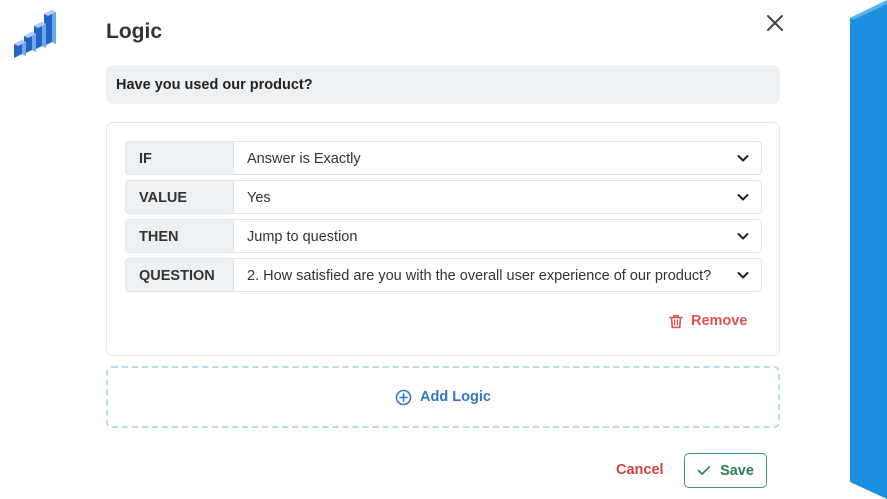 The height and width of the screenshot is (499, 887). Describe the element at coordinates (497, 197) in the screenshot. I see `value-select: Yes` at that location.